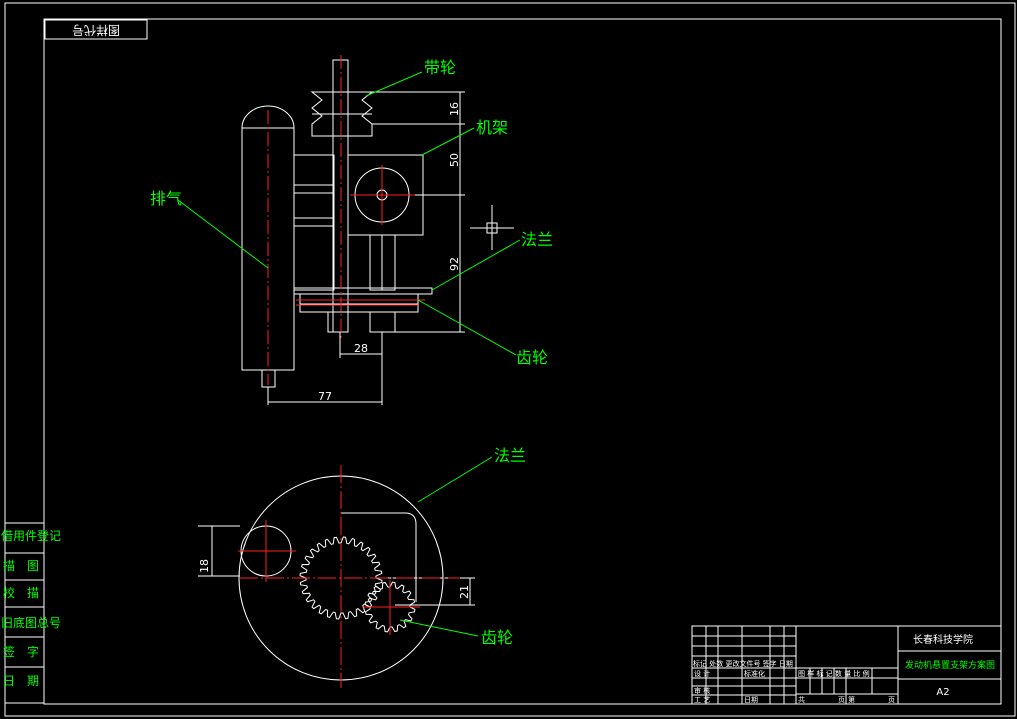  Describe the element at coordinates (454, 160) in the screenshot. I see `dim-50: 50` at that location.